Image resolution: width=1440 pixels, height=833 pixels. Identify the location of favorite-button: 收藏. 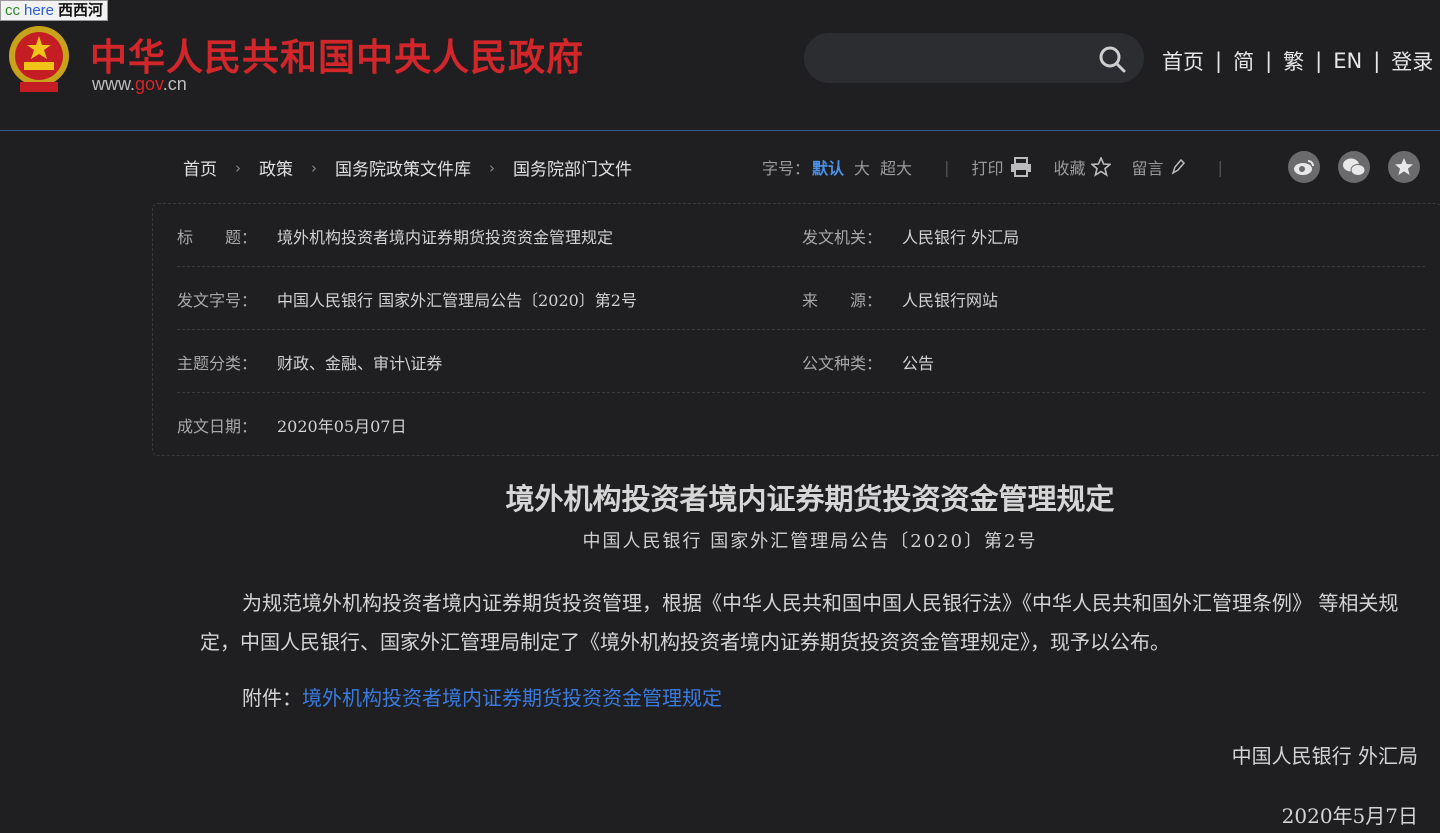
(1082, 167).